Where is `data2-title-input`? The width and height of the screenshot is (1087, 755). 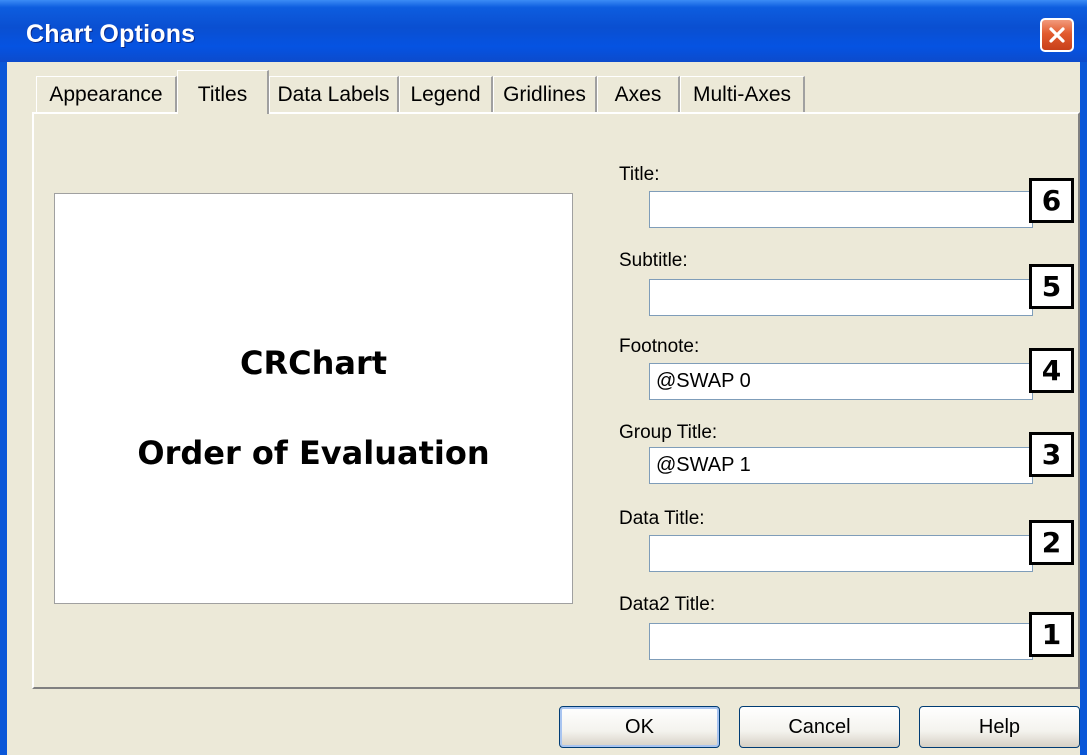
data2-title-input is located at coordinates (841, 641).